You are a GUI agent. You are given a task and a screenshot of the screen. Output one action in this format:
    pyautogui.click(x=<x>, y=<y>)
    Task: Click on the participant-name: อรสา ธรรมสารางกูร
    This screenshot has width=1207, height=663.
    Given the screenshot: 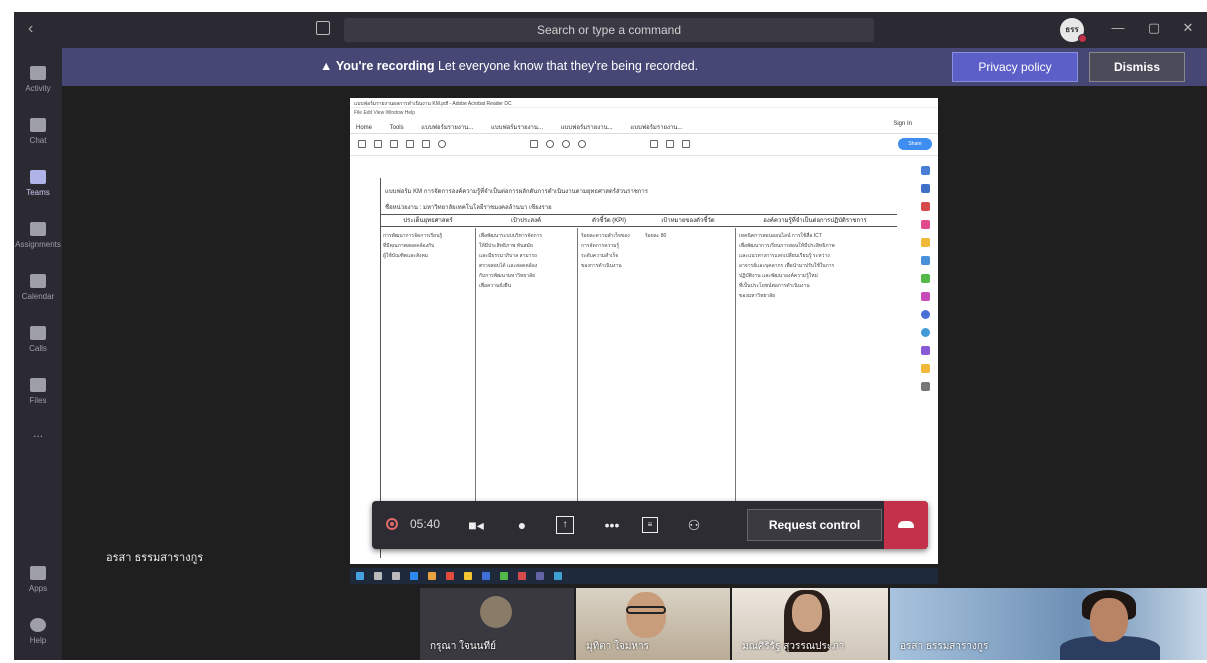 What is the action you would take?
    pyautogui.click(x=944, y=646)
    